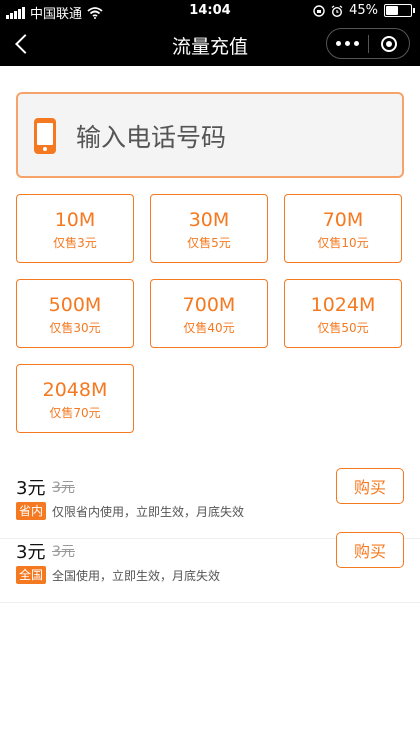  I want to click on rotation-lock-icon, so click(319, 10).